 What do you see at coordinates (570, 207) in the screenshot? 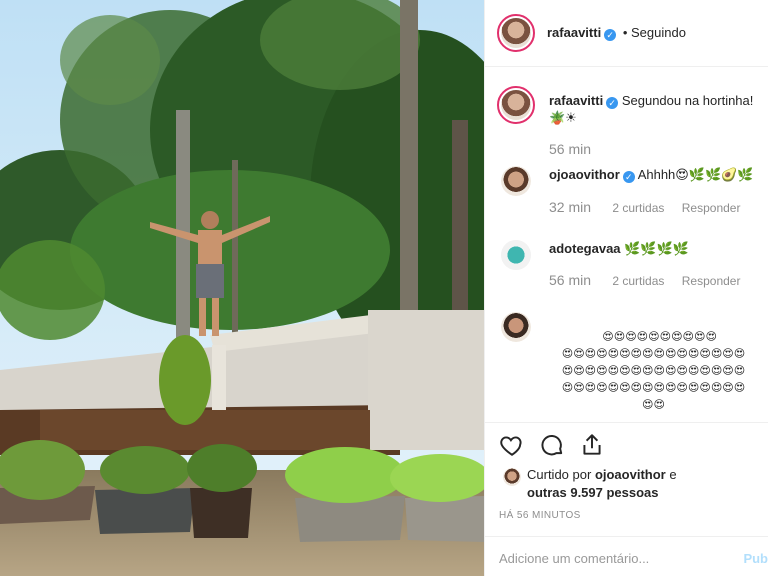
I see `comment-time: 32 min` at bounding box center [570, 207].